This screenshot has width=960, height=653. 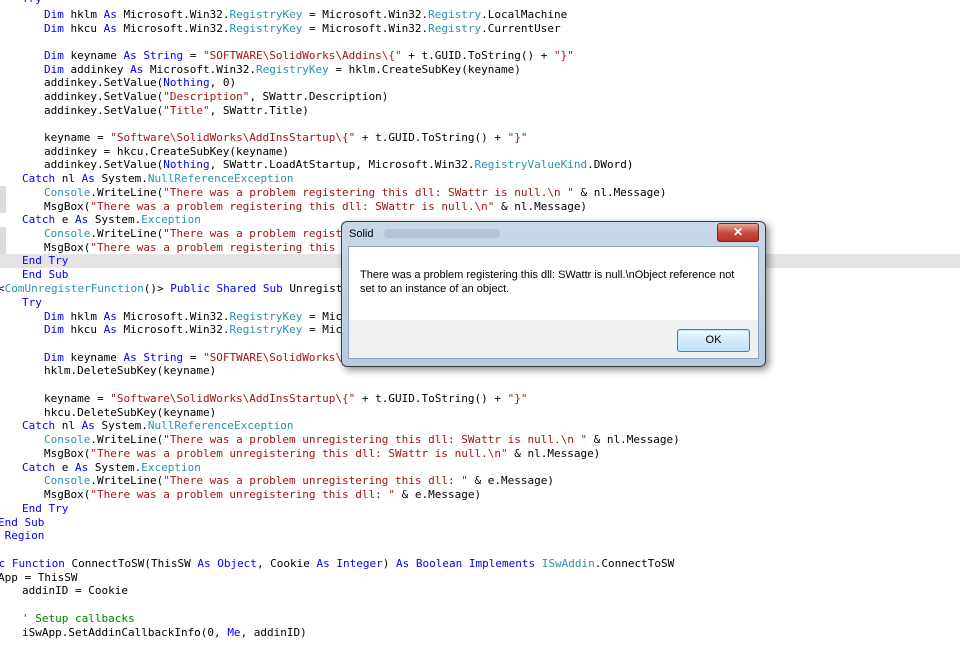 I want to click on code-token: hkcu, so click(x=87, y=28).